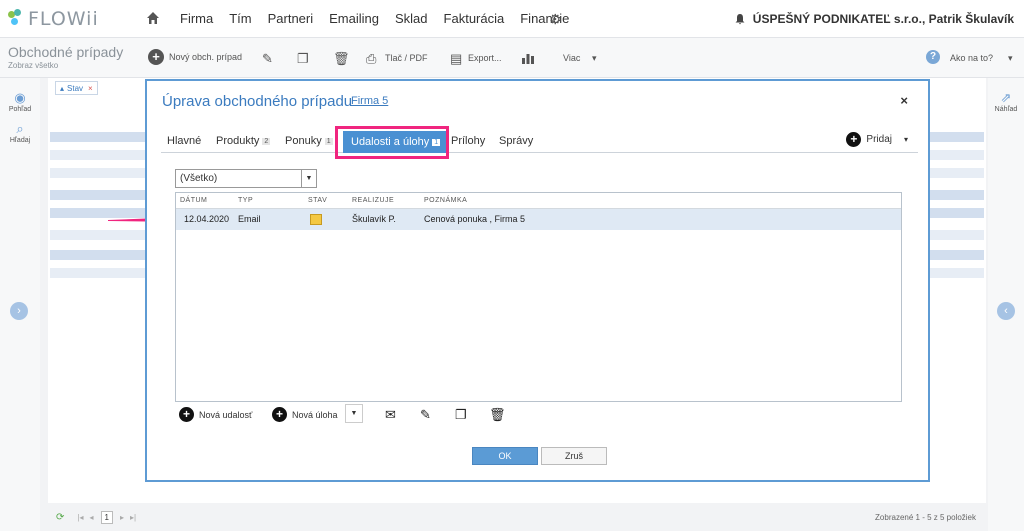  Describe the element at coordinates (184, 141) in the screenshot. I see `tab-main: Hlavné` at that location.